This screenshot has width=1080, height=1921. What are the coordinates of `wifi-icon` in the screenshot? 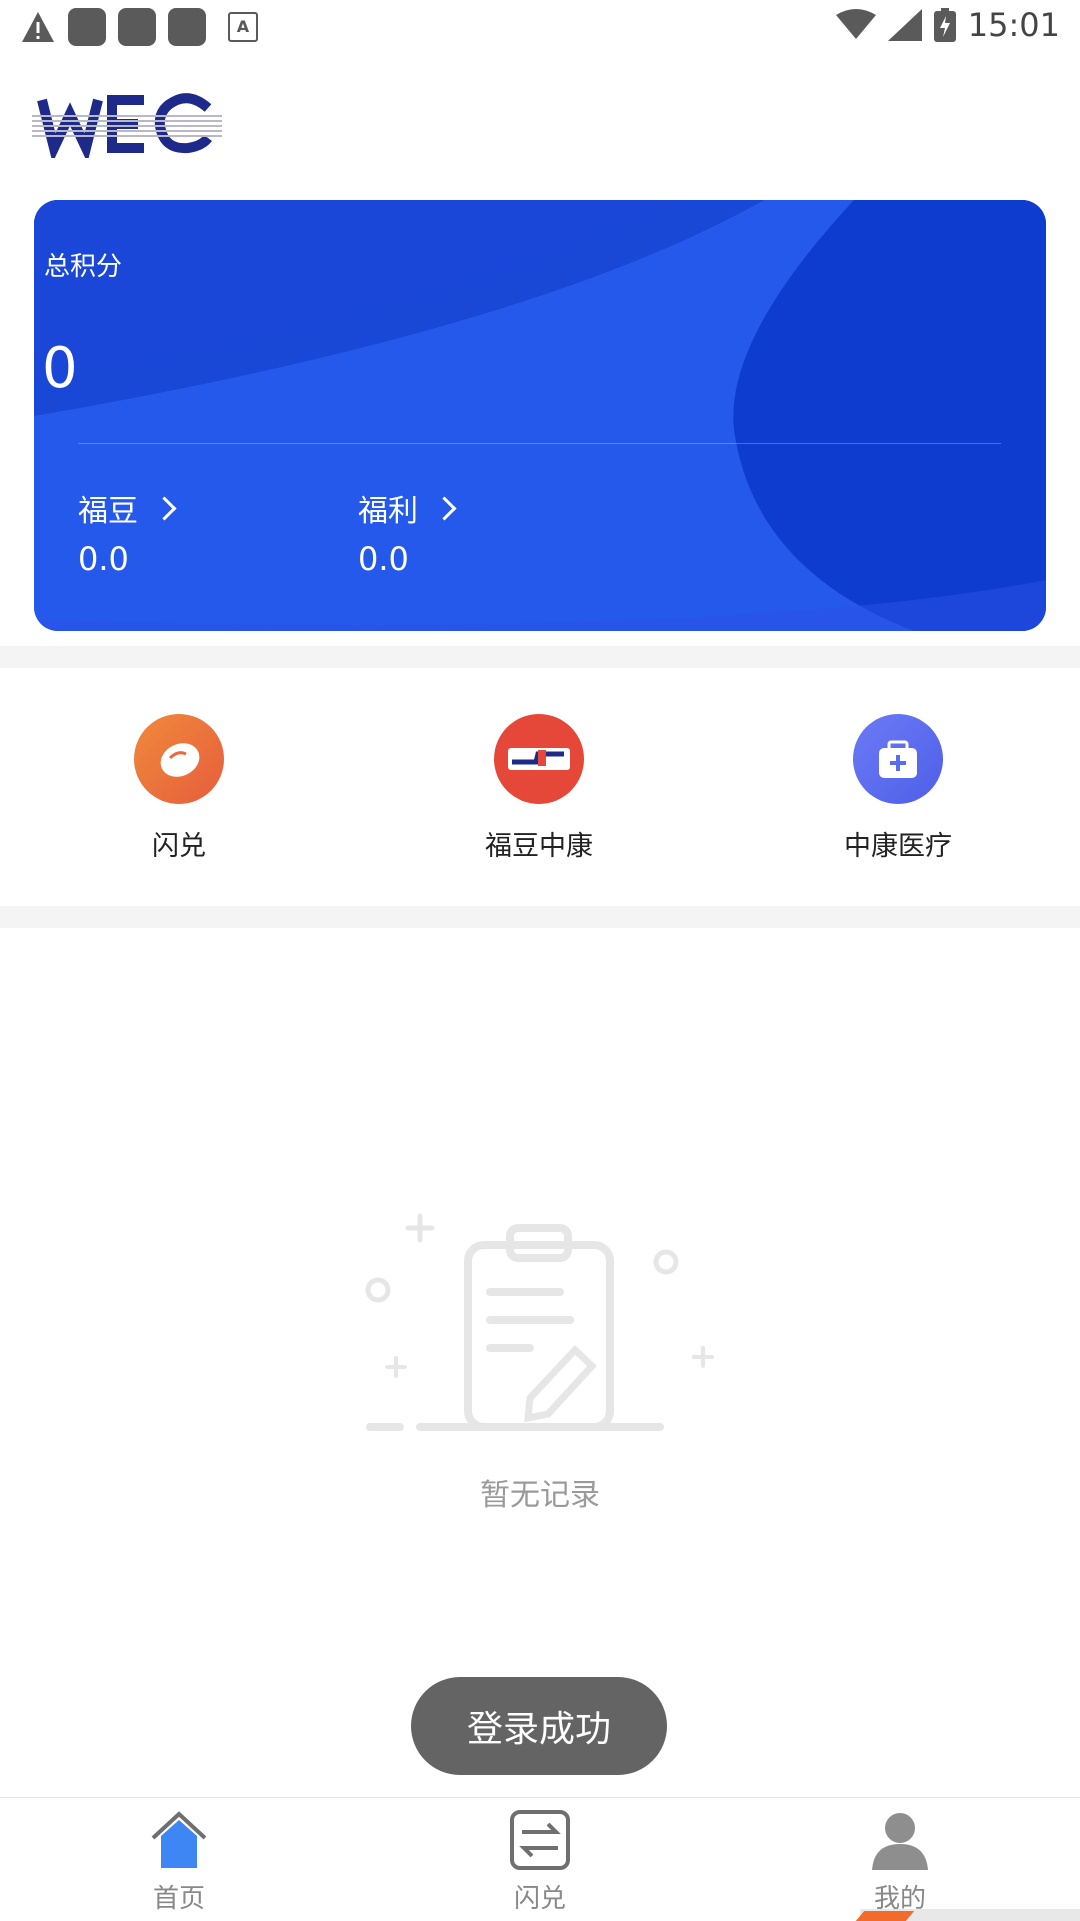 It's located at (855, 24).